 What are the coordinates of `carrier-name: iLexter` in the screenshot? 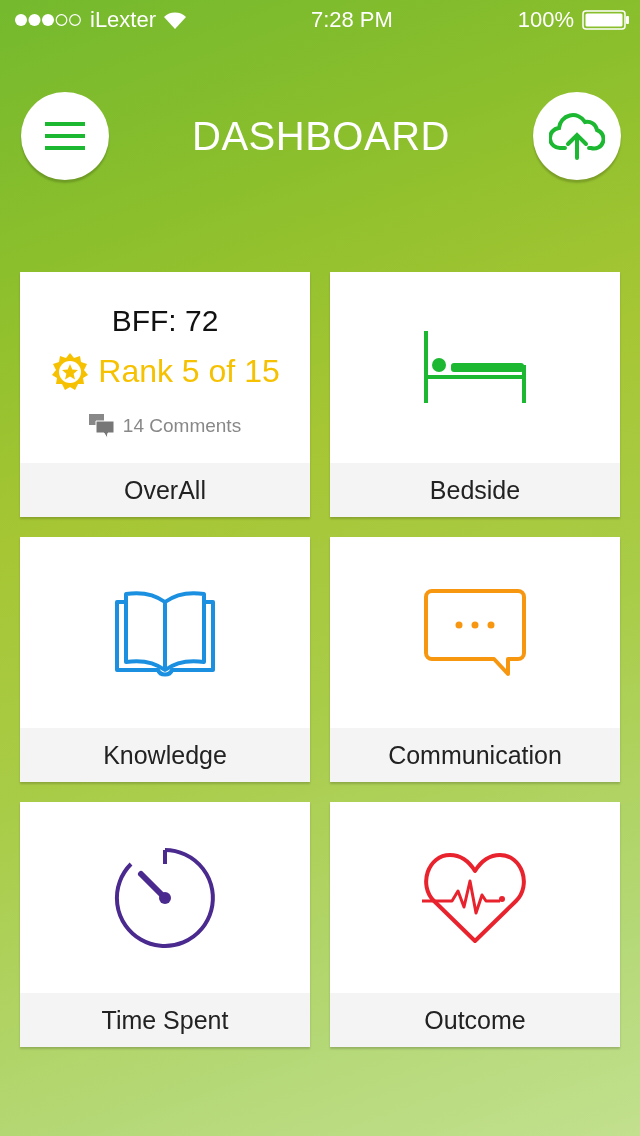 It's located at (123, 20).